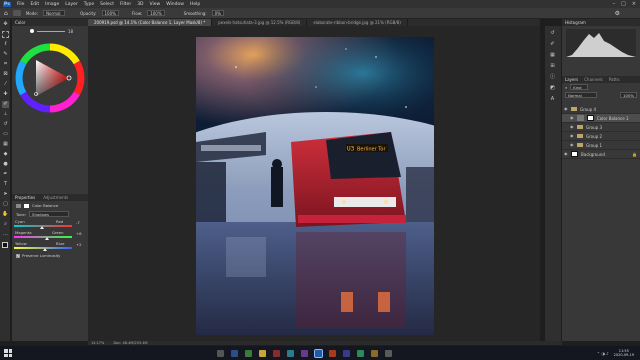 The width and height of the screenshot is (640, 360). Describe the element at coordinates (614, 79) in the screenshot. I see `tab-paths: Paths` at that location.